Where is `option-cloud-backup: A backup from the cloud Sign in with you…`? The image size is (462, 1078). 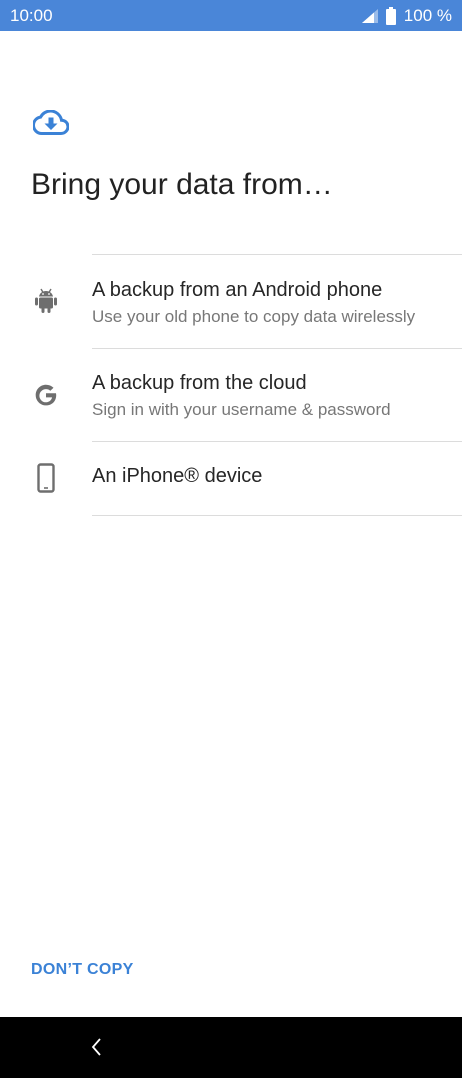 option-cloud-backup: A backup from the cloud Sign in with you… is located at coordinates (231, 395).